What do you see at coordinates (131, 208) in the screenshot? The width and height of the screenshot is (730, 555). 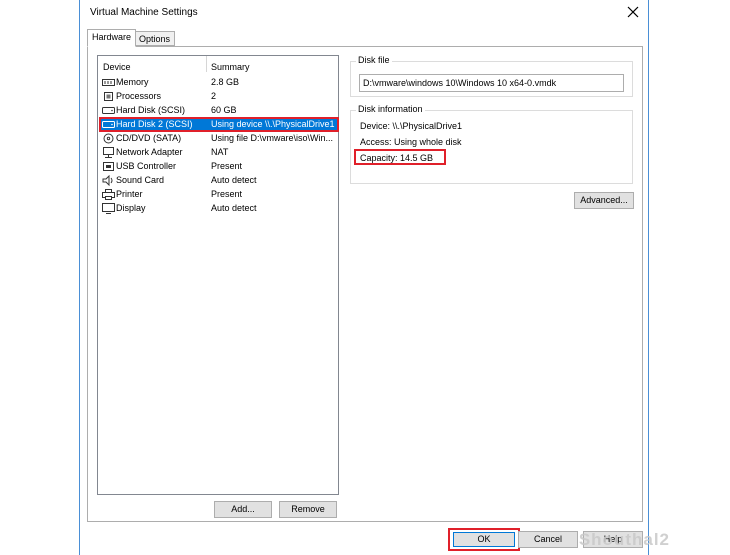 I see `device-name: Display` at bounding box center [131, 208].